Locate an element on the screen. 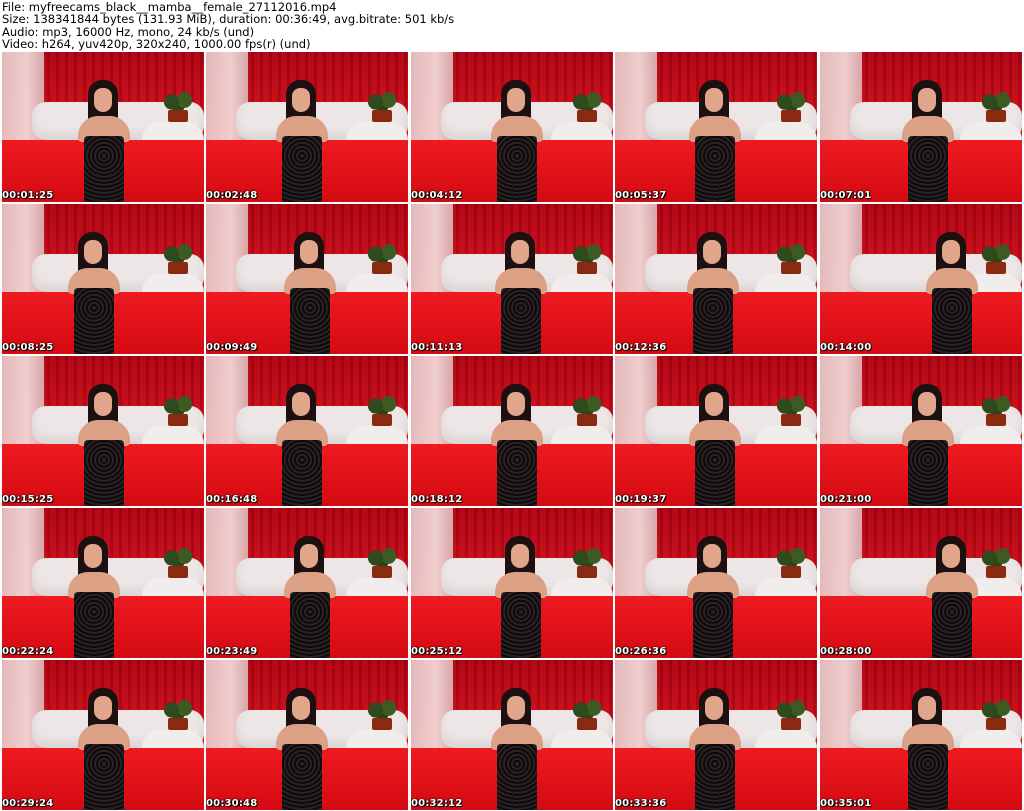  timestamp-label: 00:14:00 is located at coordinates (846, 347).